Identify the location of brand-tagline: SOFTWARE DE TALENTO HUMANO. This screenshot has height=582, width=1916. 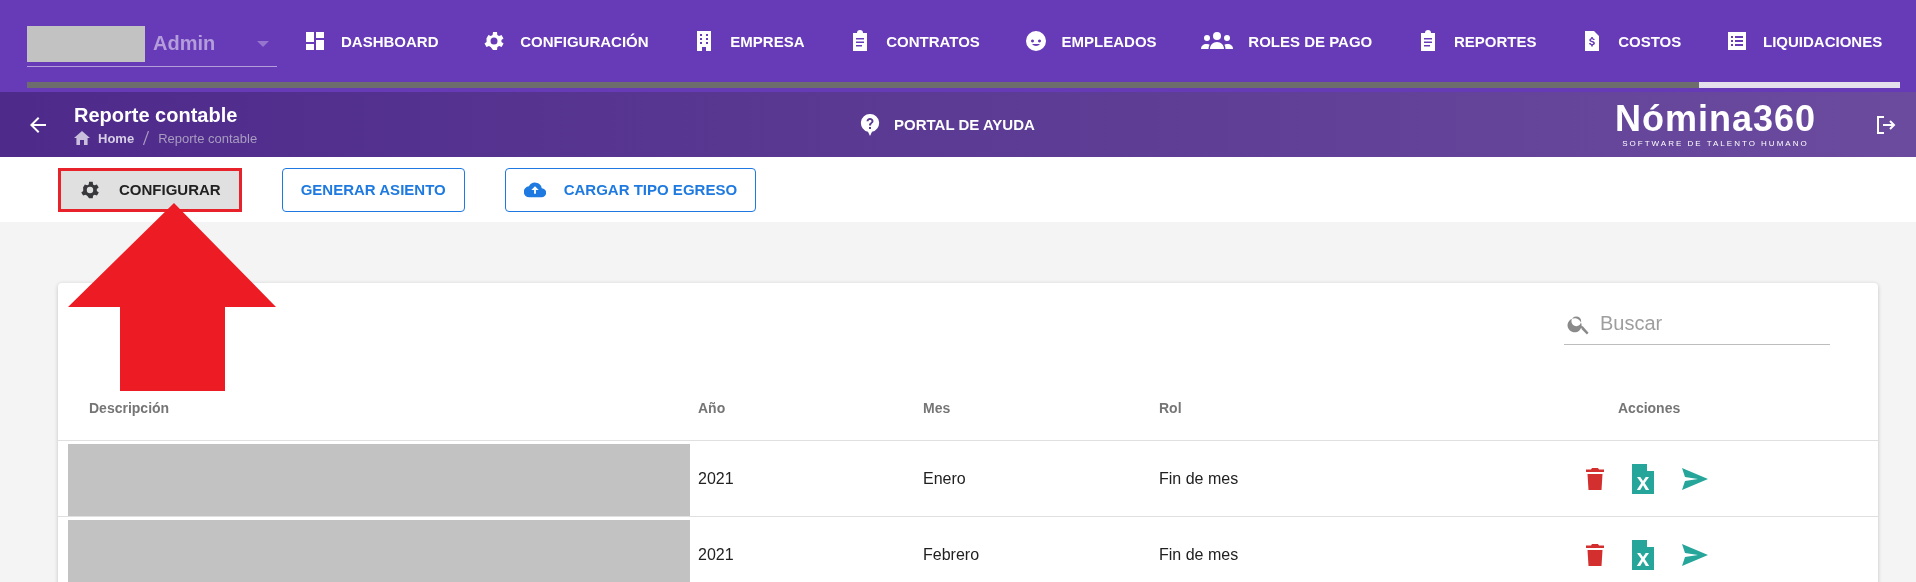
(1715, 143).